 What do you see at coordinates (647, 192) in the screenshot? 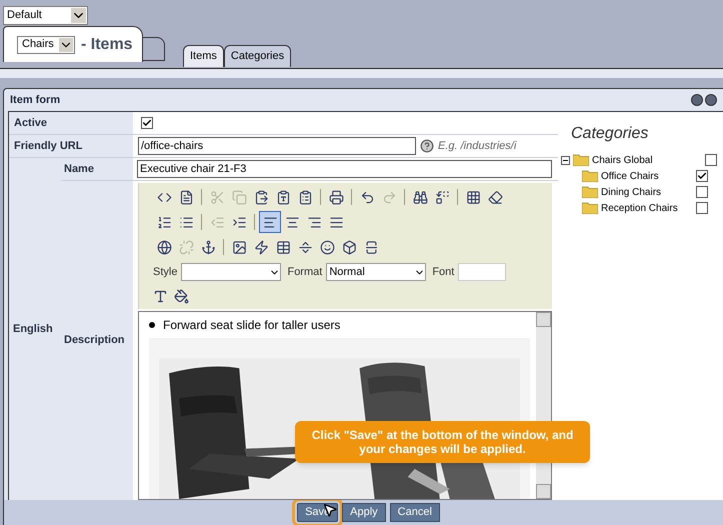
I see `tree-item: Dining Chairs` at bounding box center [647, 192].